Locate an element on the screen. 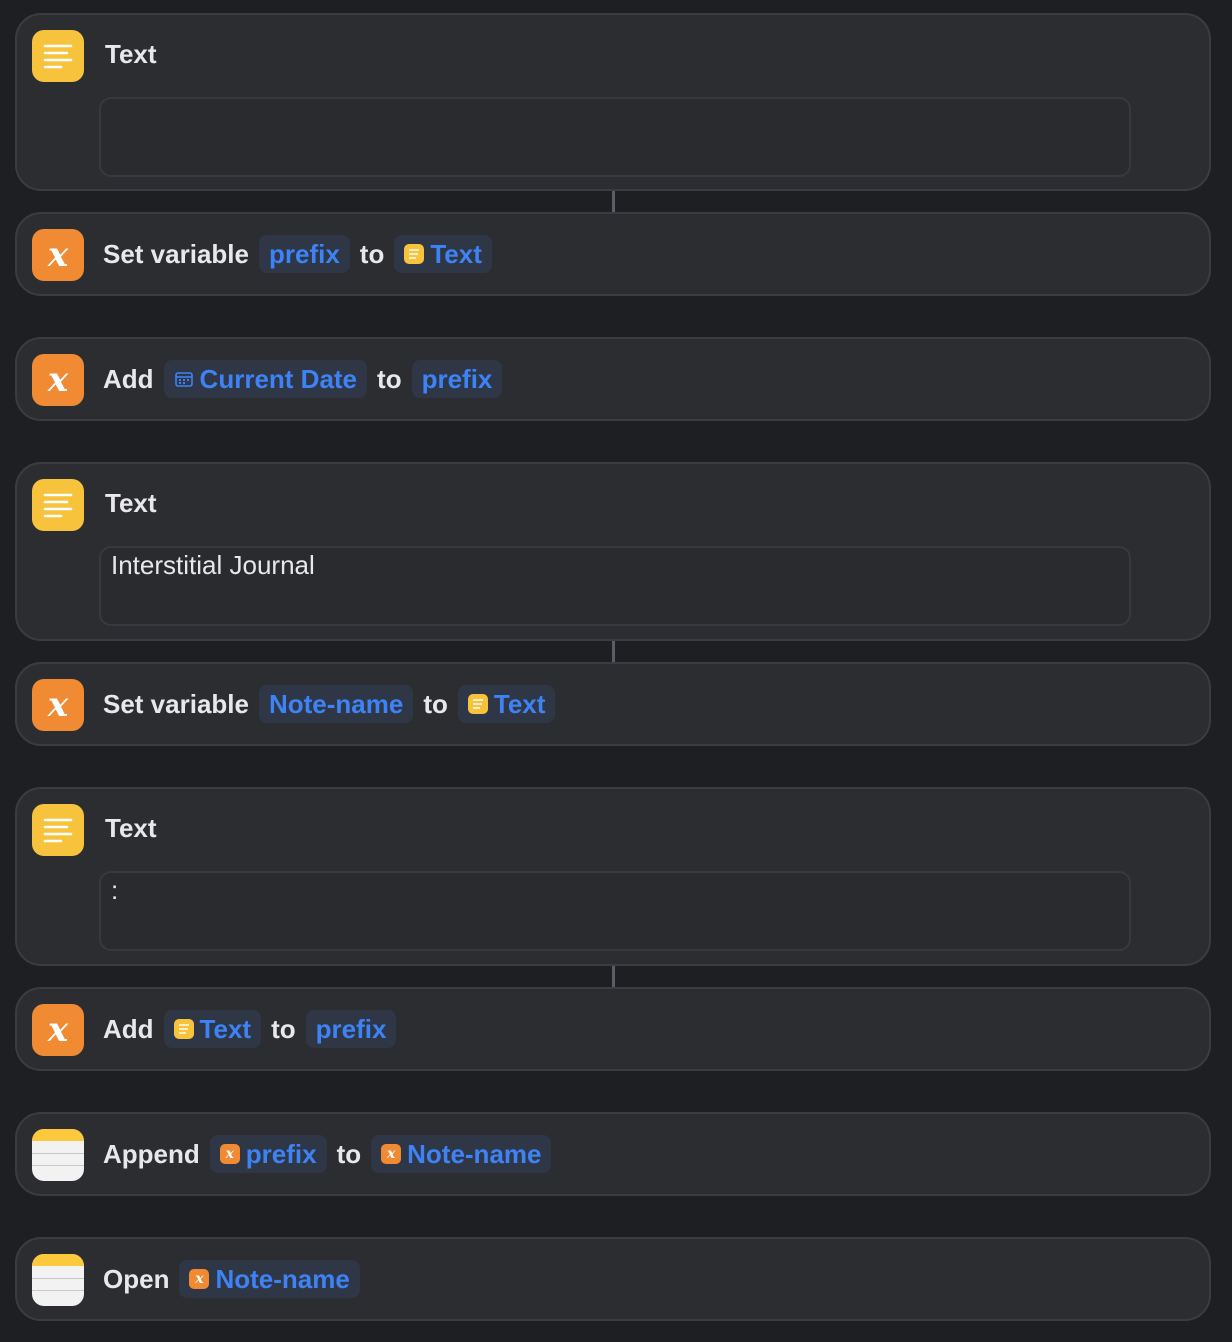  append-to-note-action-card: Append x prefix to x Note-name is located at coordinates (613, 1154).